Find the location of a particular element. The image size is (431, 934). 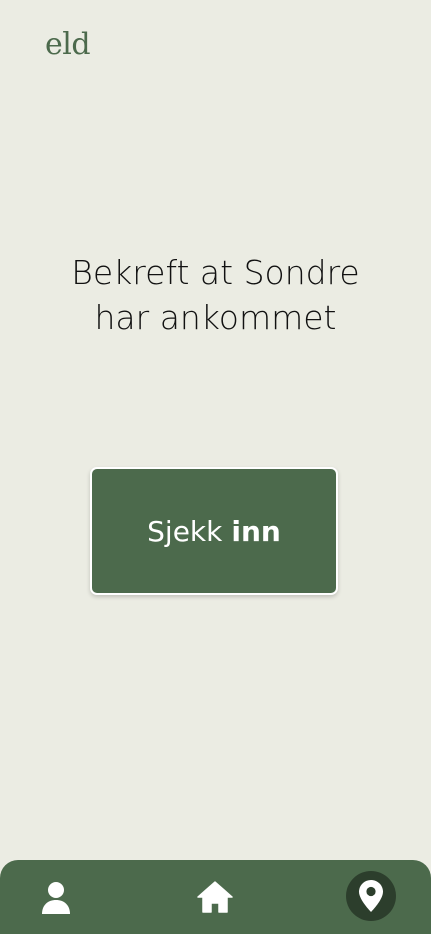

page-title: Bekreft at Sondre har ankommet is located at coordinates (215, 295).